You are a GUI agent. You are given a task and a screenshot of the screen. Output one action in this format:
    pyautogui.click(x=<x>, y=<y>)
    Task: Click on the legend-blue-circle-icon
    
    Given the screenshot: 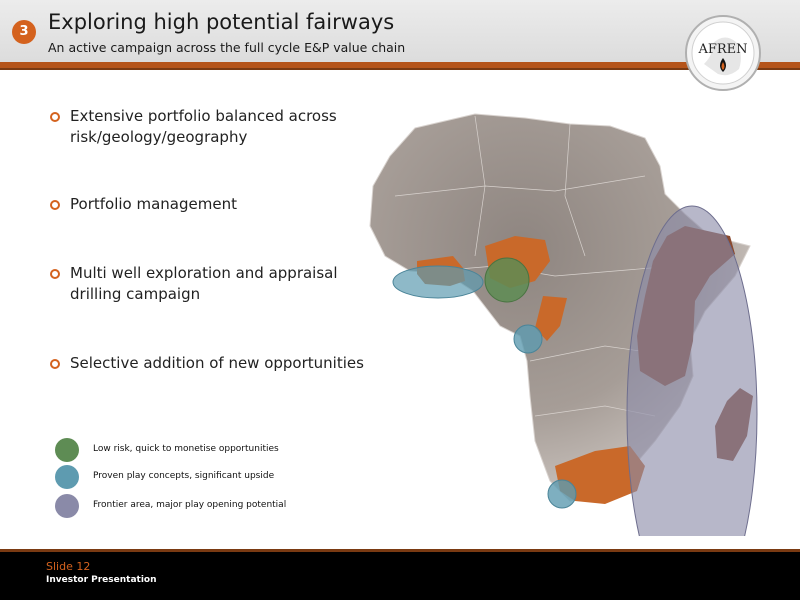 What is the action you would take?
    pyautogui.click(x=67, y=477)
    